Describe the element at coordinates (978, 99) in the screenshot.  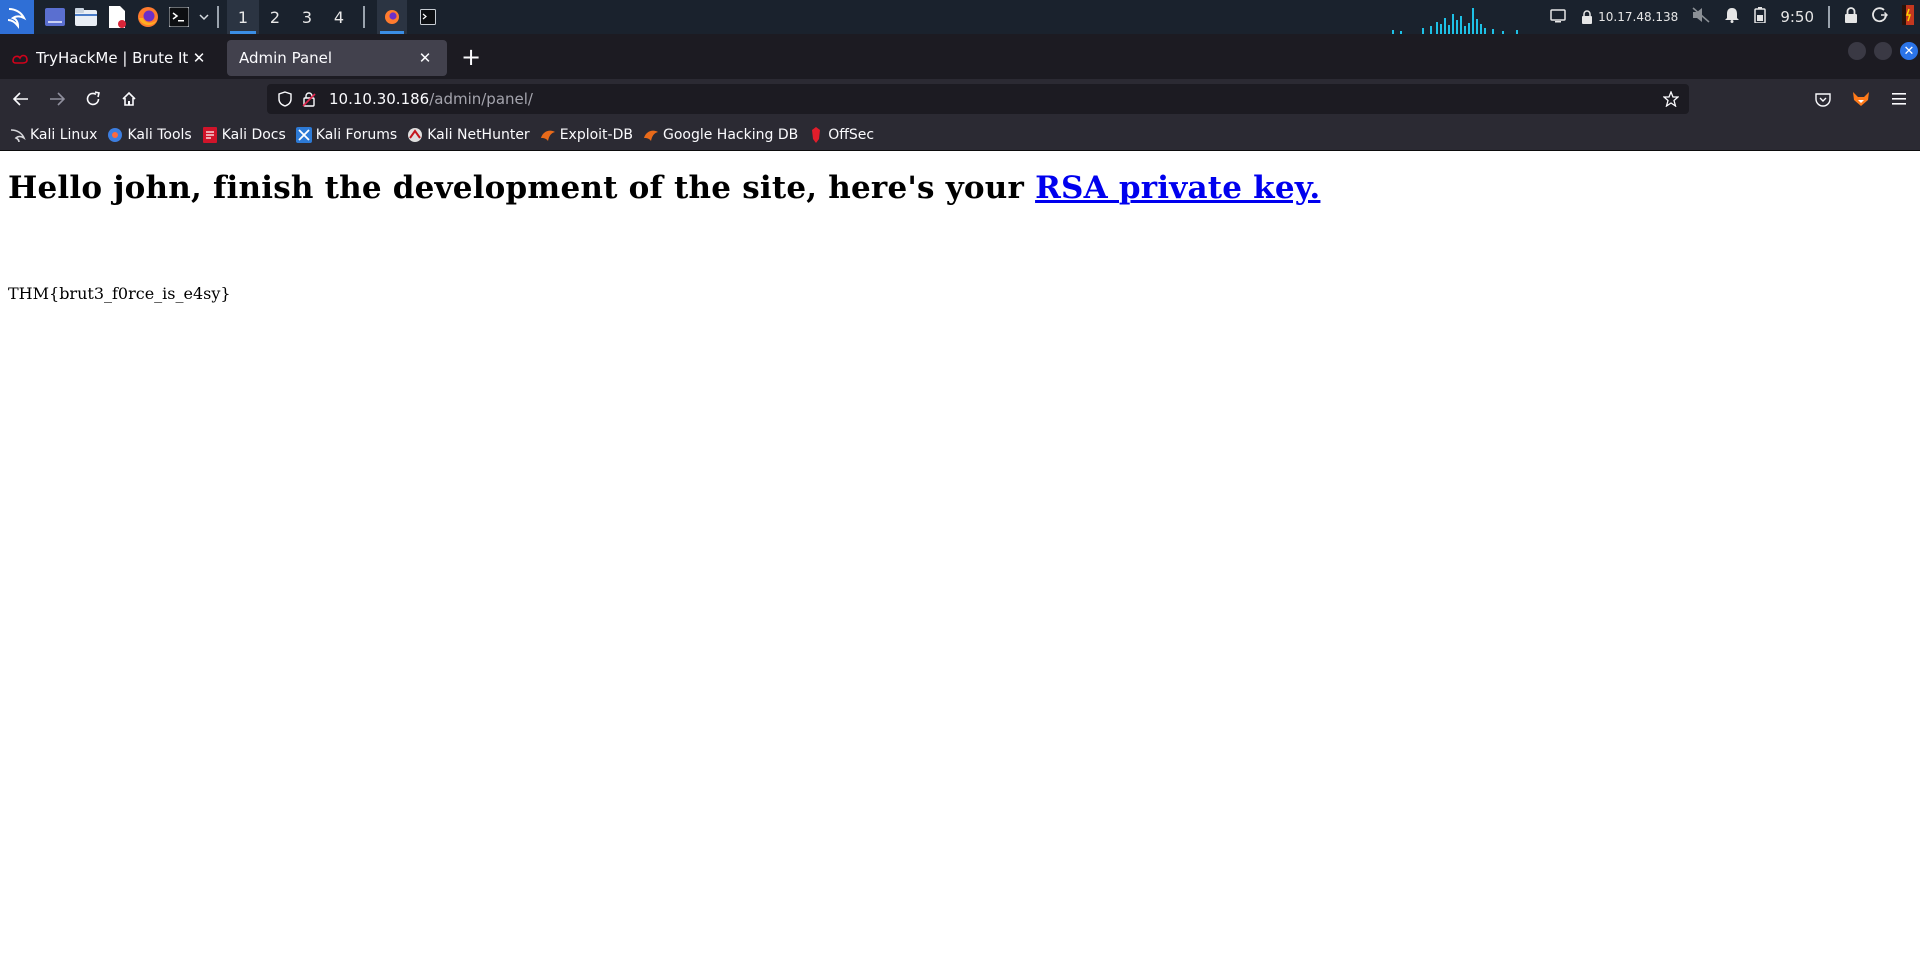
I see `address-bar: 10.10.30.186/admin/panel/` at that location.